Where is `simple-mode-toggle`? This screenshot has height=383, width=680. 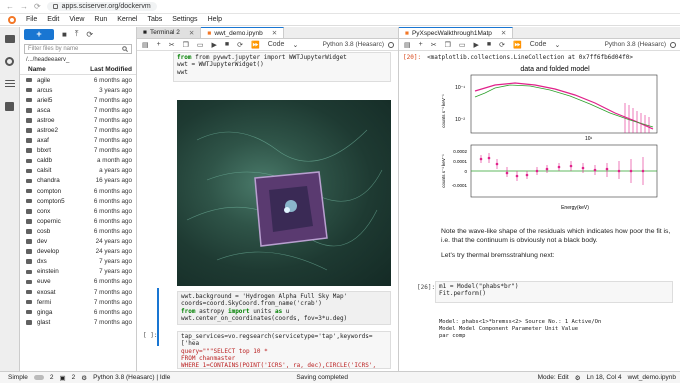
simple-mode-toggle is located at coordinates (38, 377).